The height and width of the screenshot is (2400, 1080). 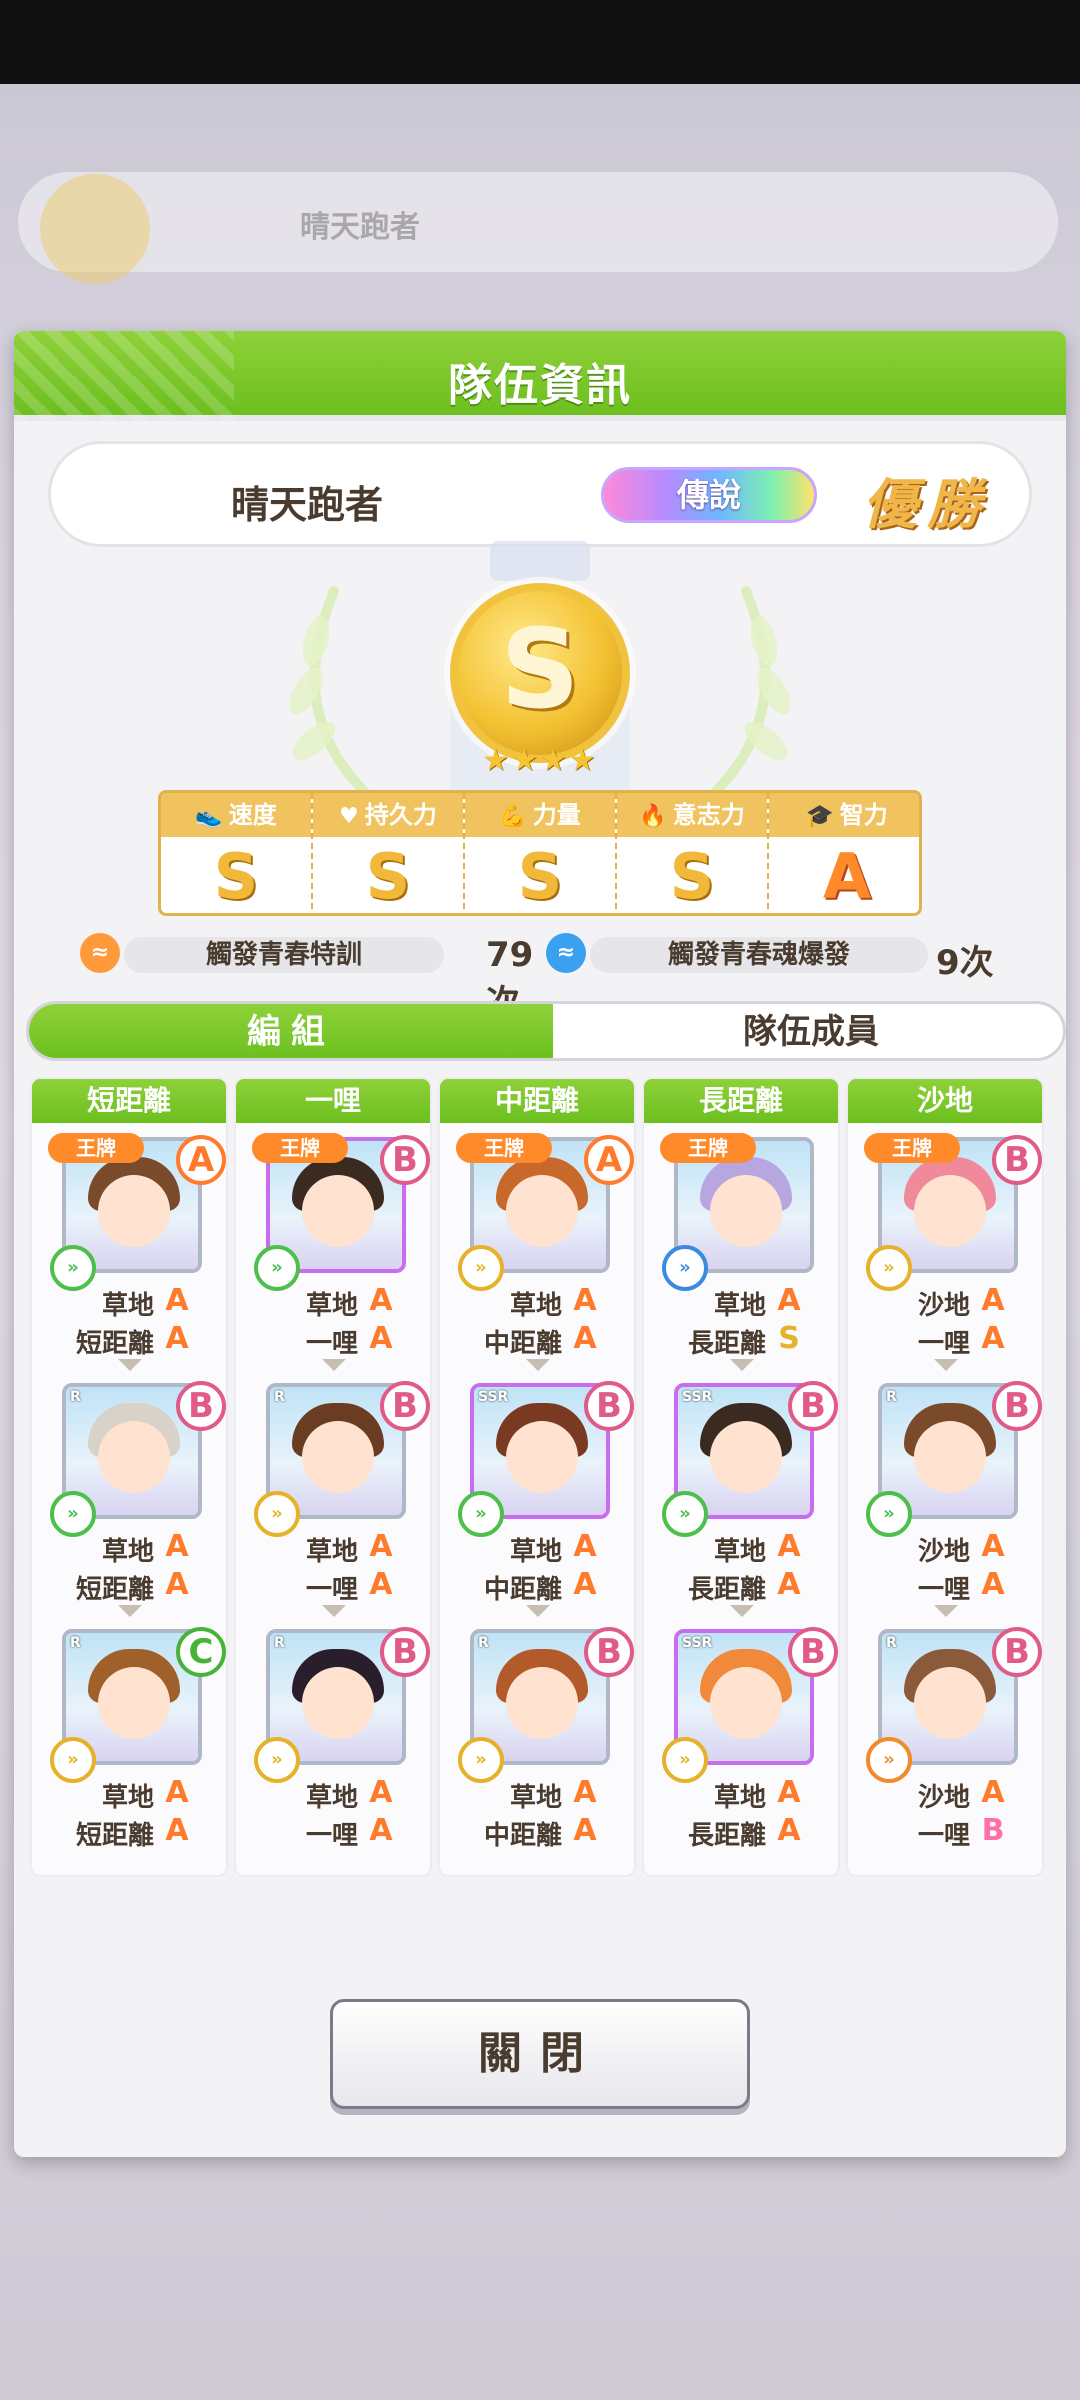 What do you see at coordinates (945, 1794) in the screenshot?
I see `ground-aptitude: 沙地 A` at bounding box center [945, 1794].